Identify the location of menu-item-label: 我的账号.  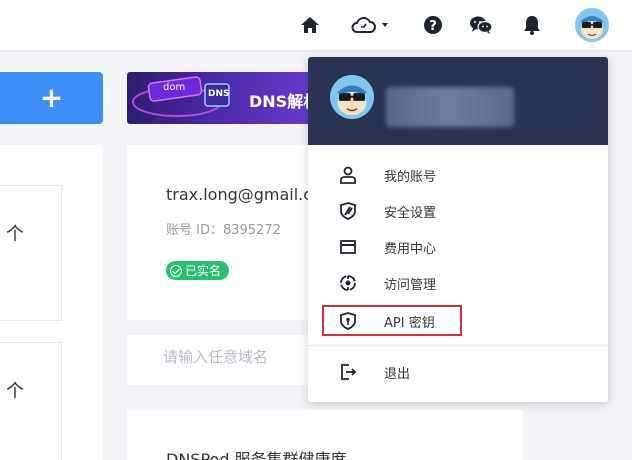
(410, 177).